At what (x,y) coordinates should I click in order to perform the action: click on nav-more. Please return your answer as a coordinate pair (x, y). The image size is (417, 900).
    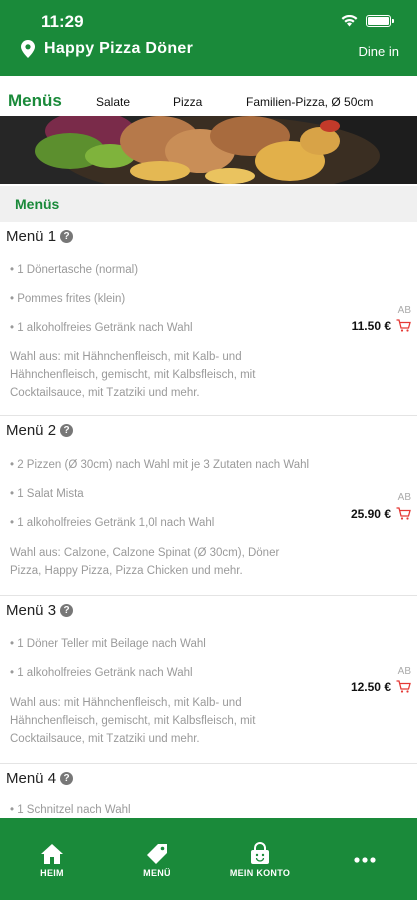
    Looking at the image, I should click on (365, 859).